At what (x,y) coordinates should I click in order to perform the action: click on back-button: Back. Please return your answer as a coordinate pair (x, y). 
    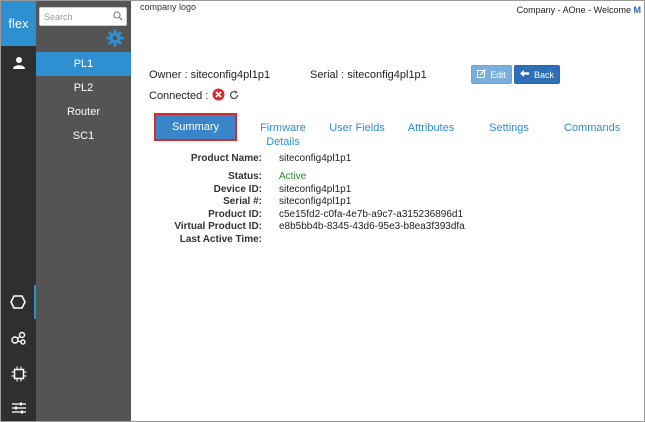
    Looking at the image, I should click on (537, 74).